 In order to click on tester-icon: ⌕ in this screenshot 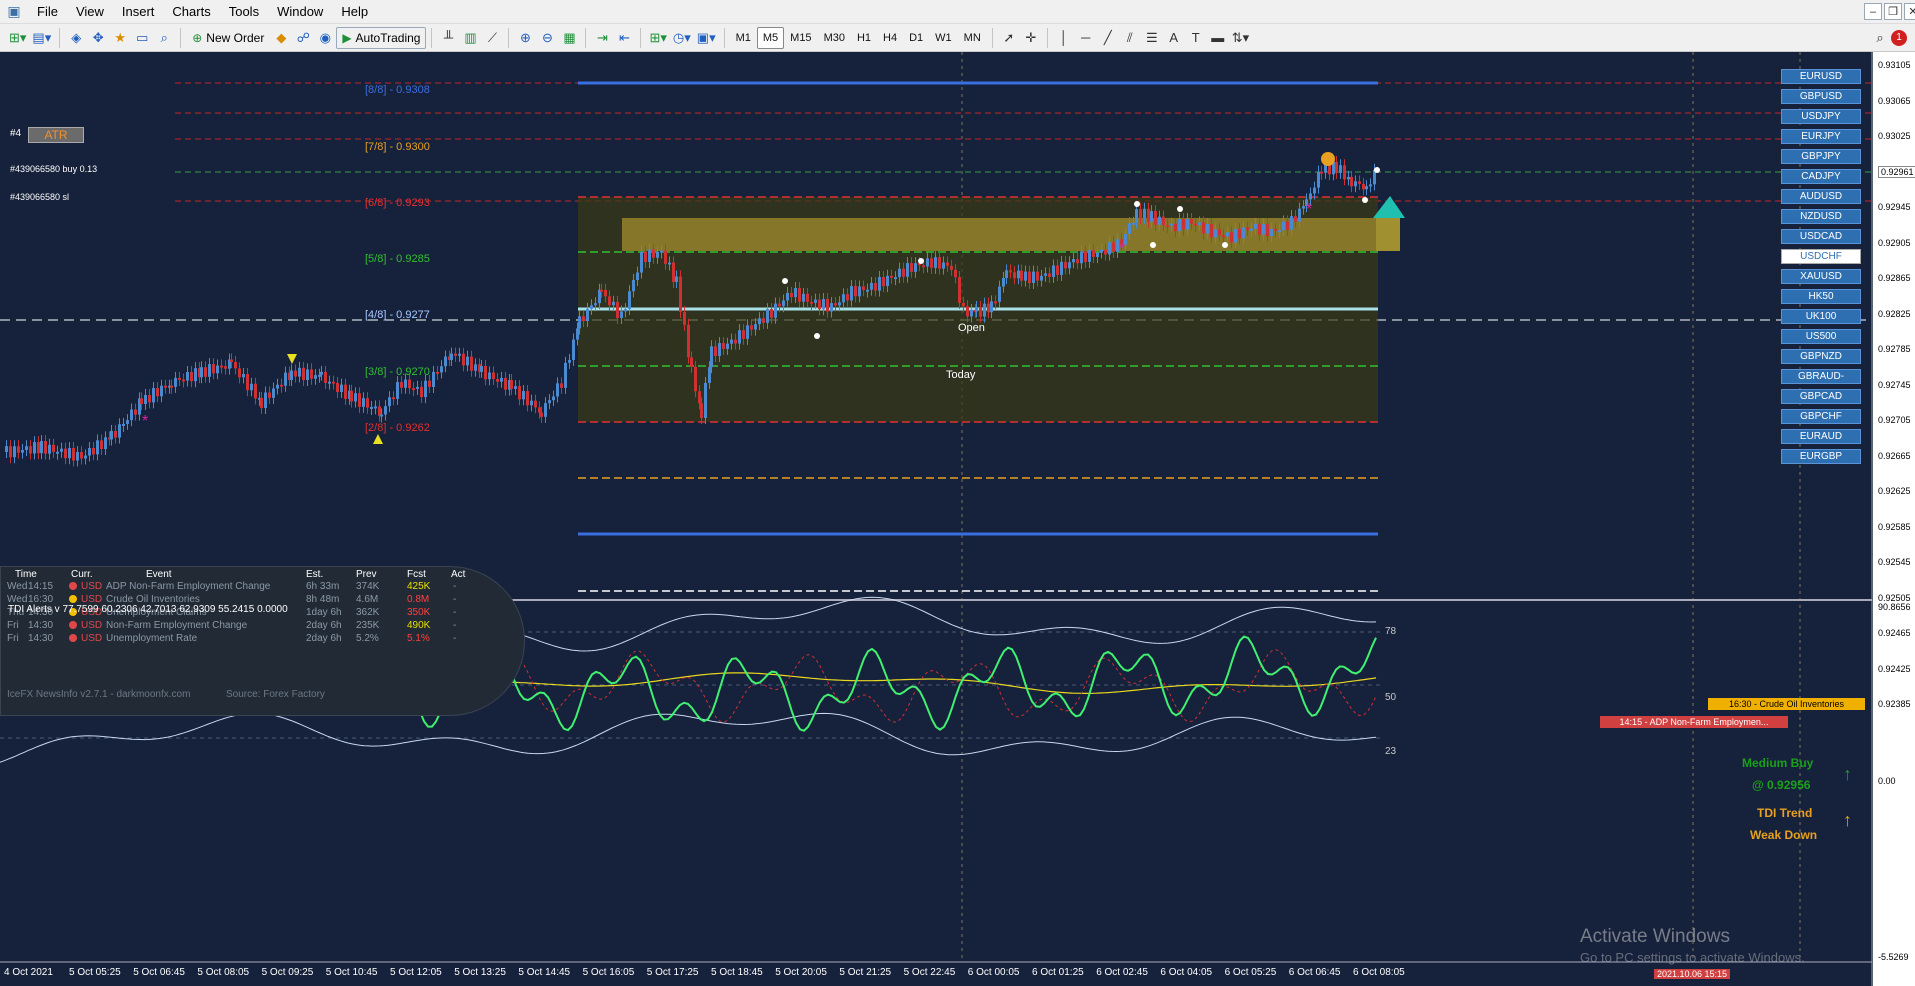, I will do `click(164, 38)`.